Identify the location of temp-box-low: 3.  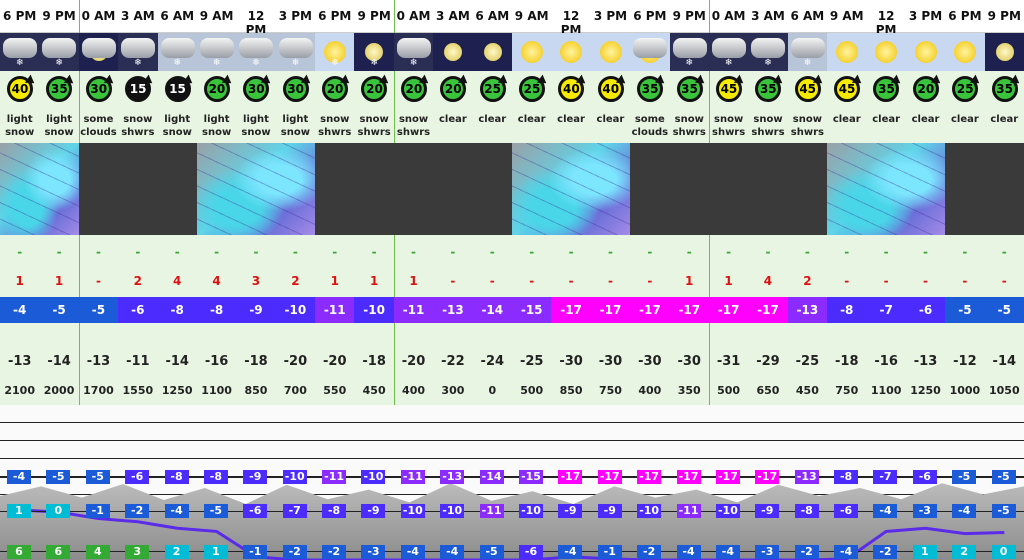
(137, 552).